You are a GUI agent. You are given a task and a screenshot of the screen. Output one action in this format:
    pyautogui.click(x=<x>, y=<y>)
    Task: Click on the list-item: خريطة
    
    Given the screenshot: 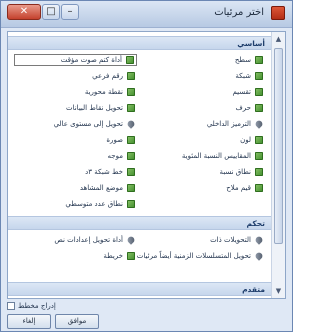 What is the action you would take?
    pyautogui.click(x=119, y=256)
    